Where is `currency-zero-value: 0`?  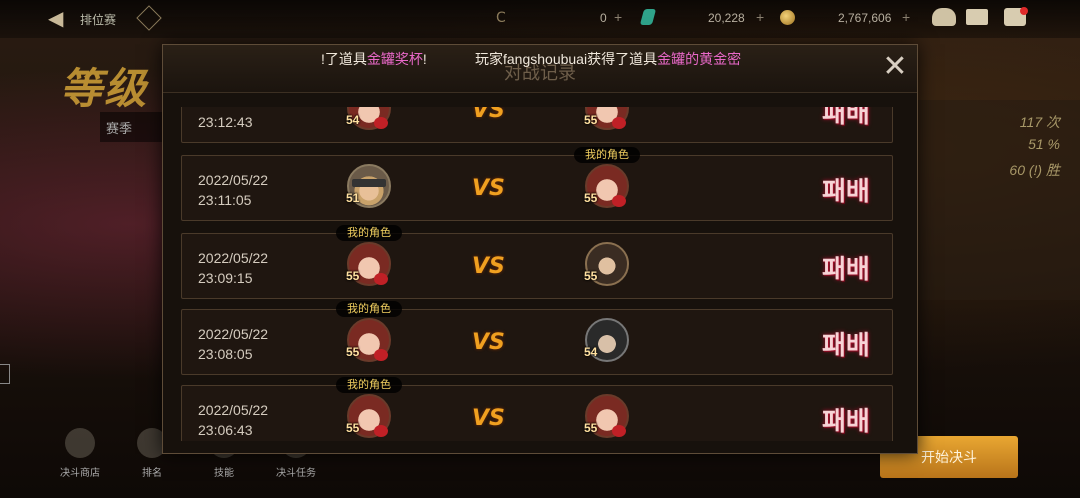
currency-zero-value: 0 is located at coordinates (603, 18).